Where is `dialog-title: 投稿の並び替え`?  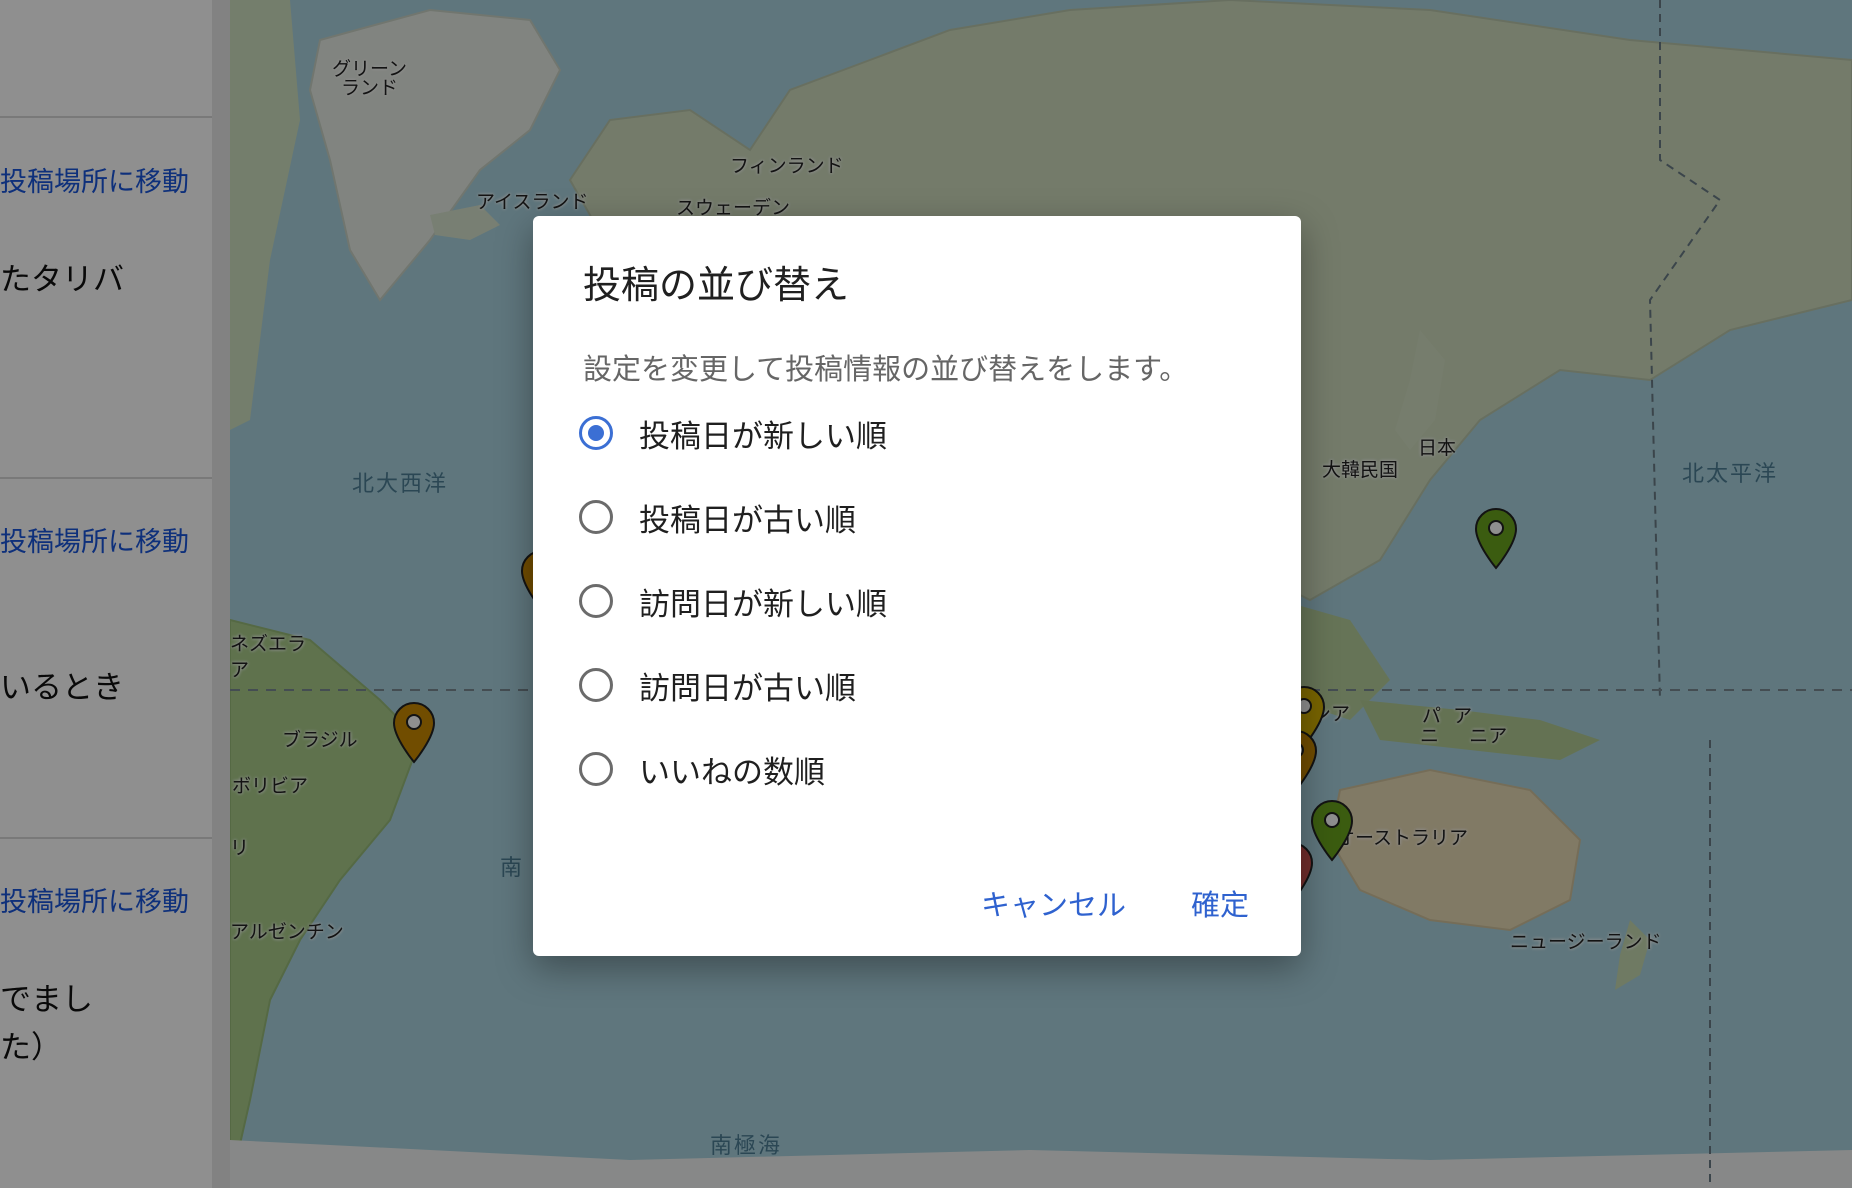 dialog-title: 投稿の並び替え is located at coordinates (716, 285).